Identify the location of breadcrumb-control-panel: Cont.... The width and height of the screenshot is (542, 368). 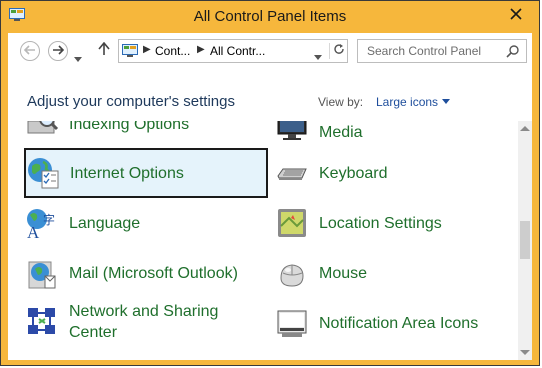
(172, 51).